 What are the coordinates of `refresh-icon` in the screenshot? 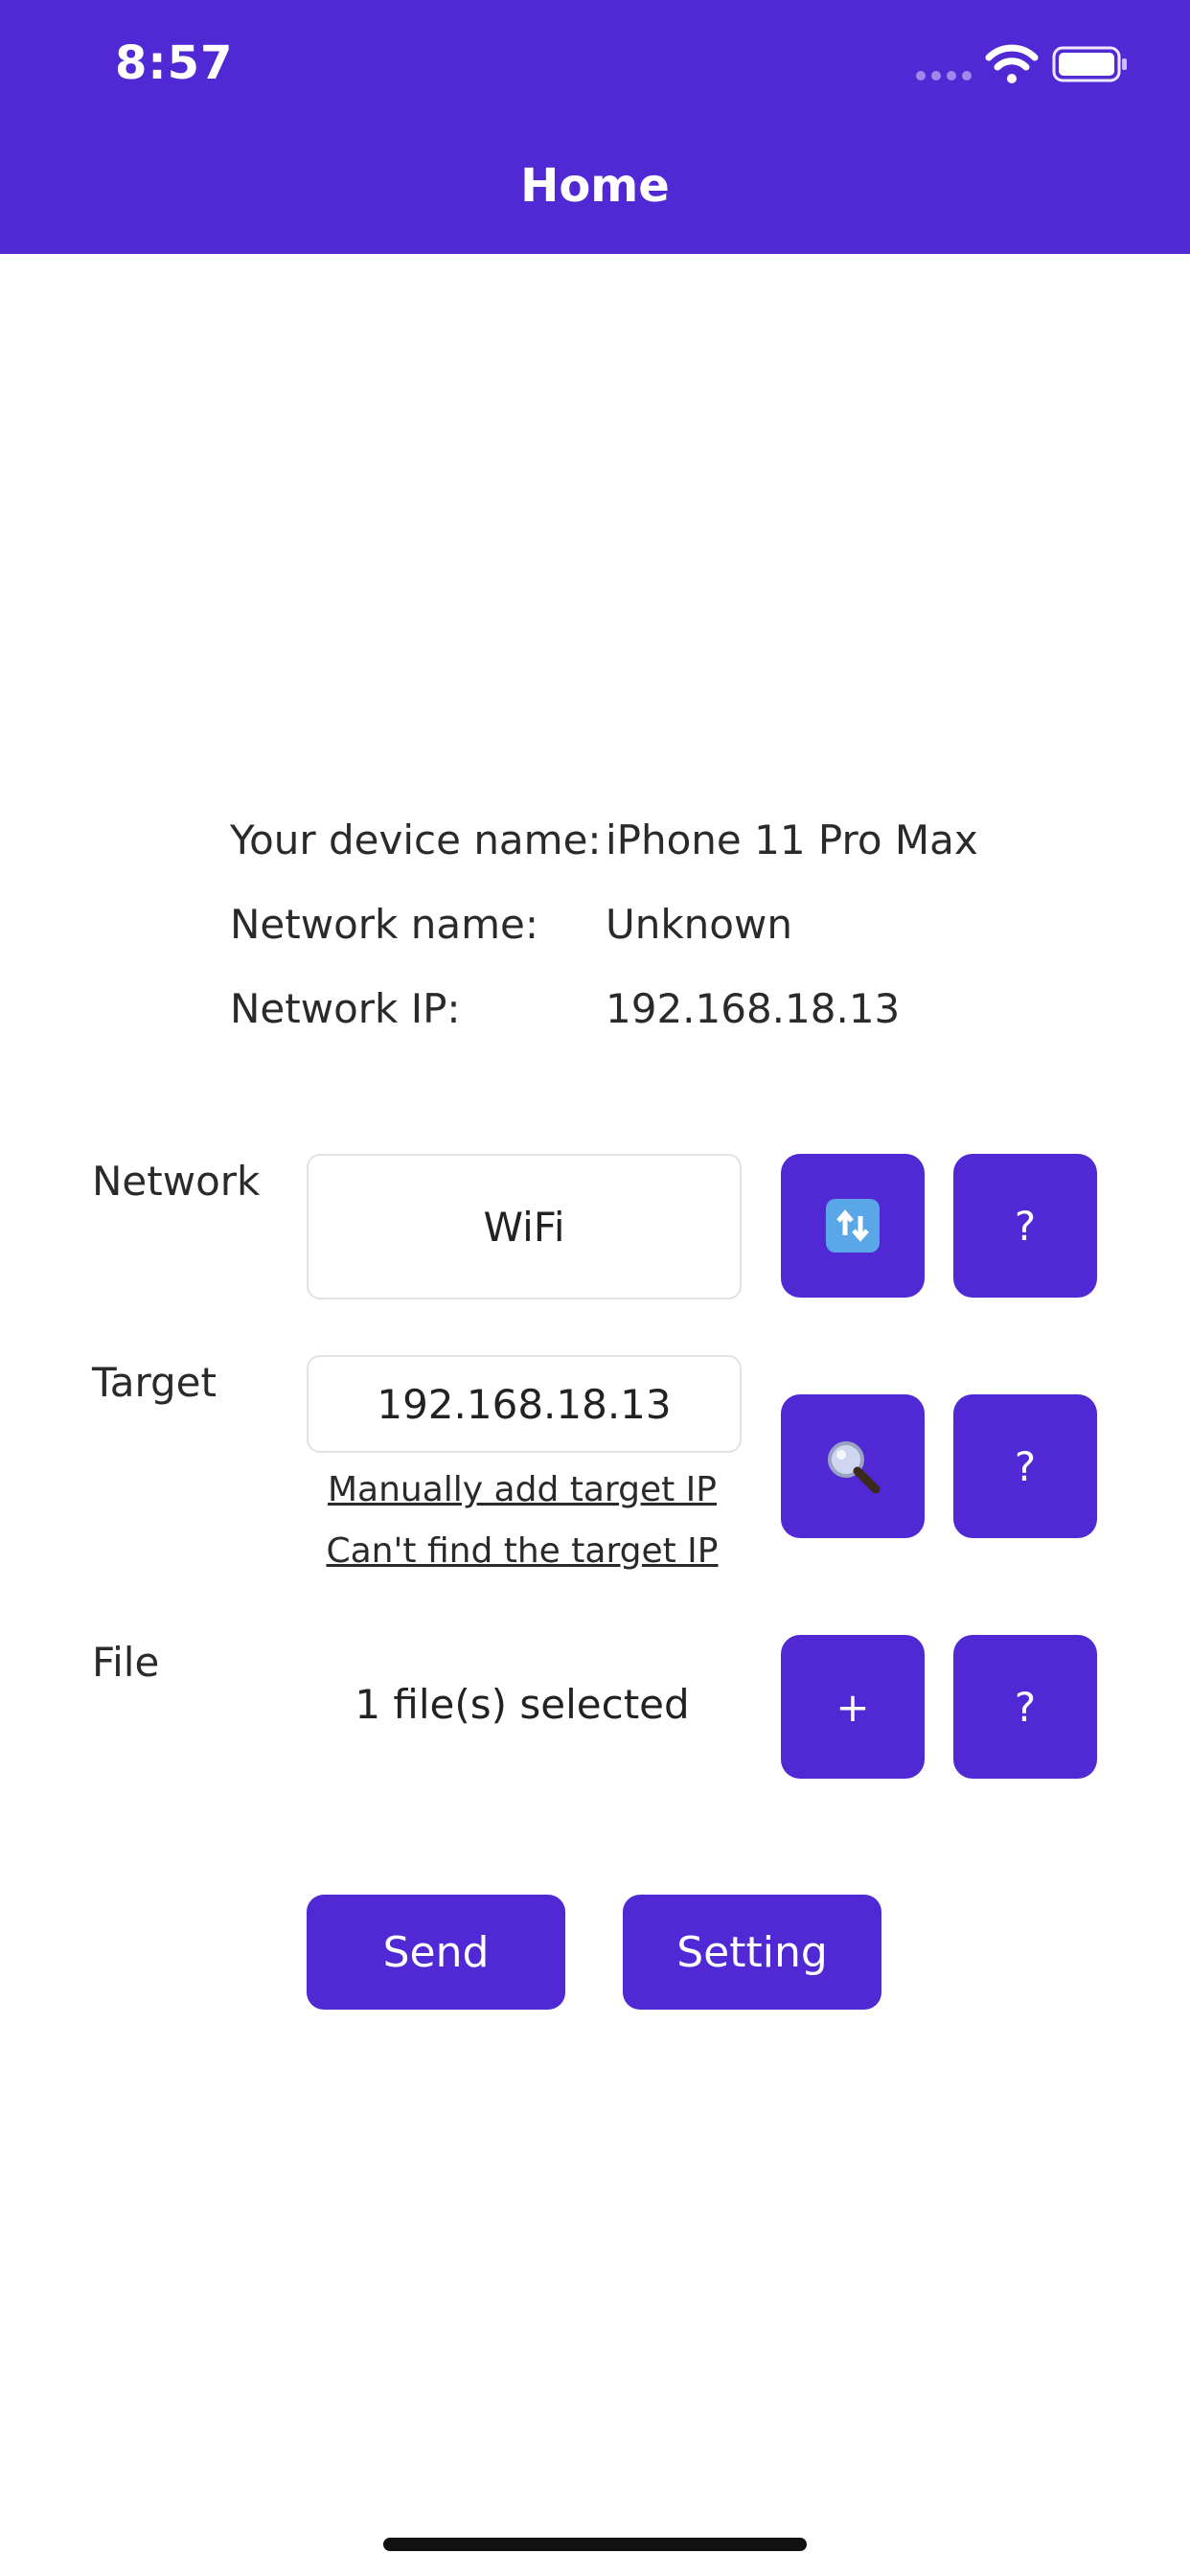 It's located at (853, 1226).